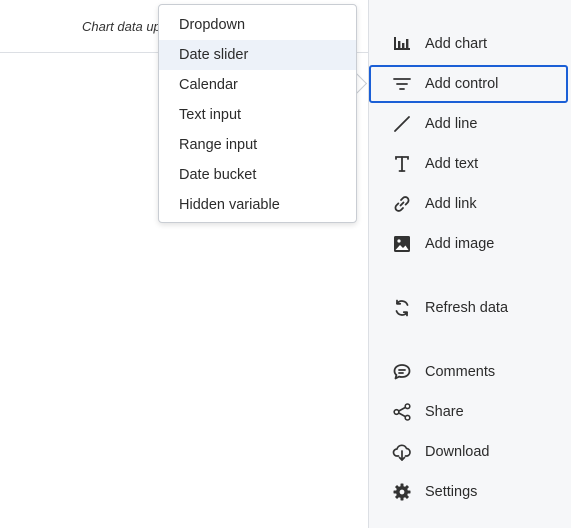 Image resolution: width=571 pixels, height=528 pixels. What do you see at coordinates (402, 164) in the screenshot?
I see `text-icon` at bounding box center [402, 164].